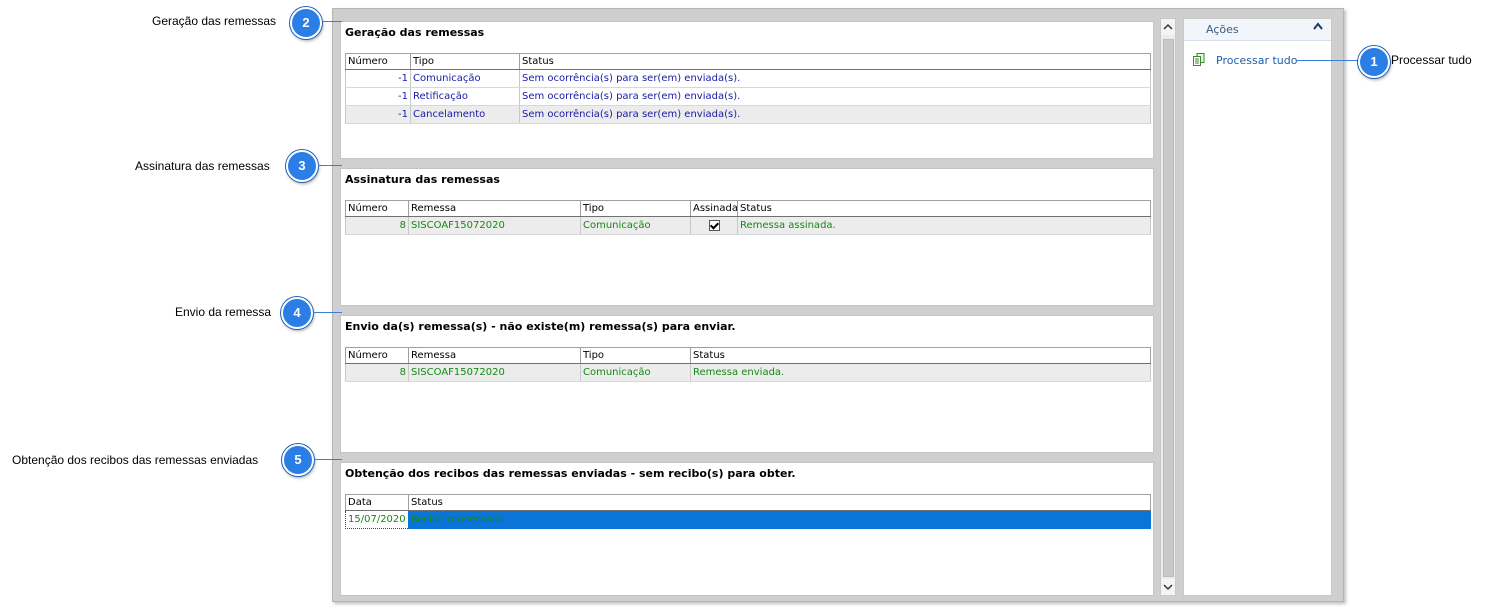  I want to click on column-header: Data, so click(377, 502).